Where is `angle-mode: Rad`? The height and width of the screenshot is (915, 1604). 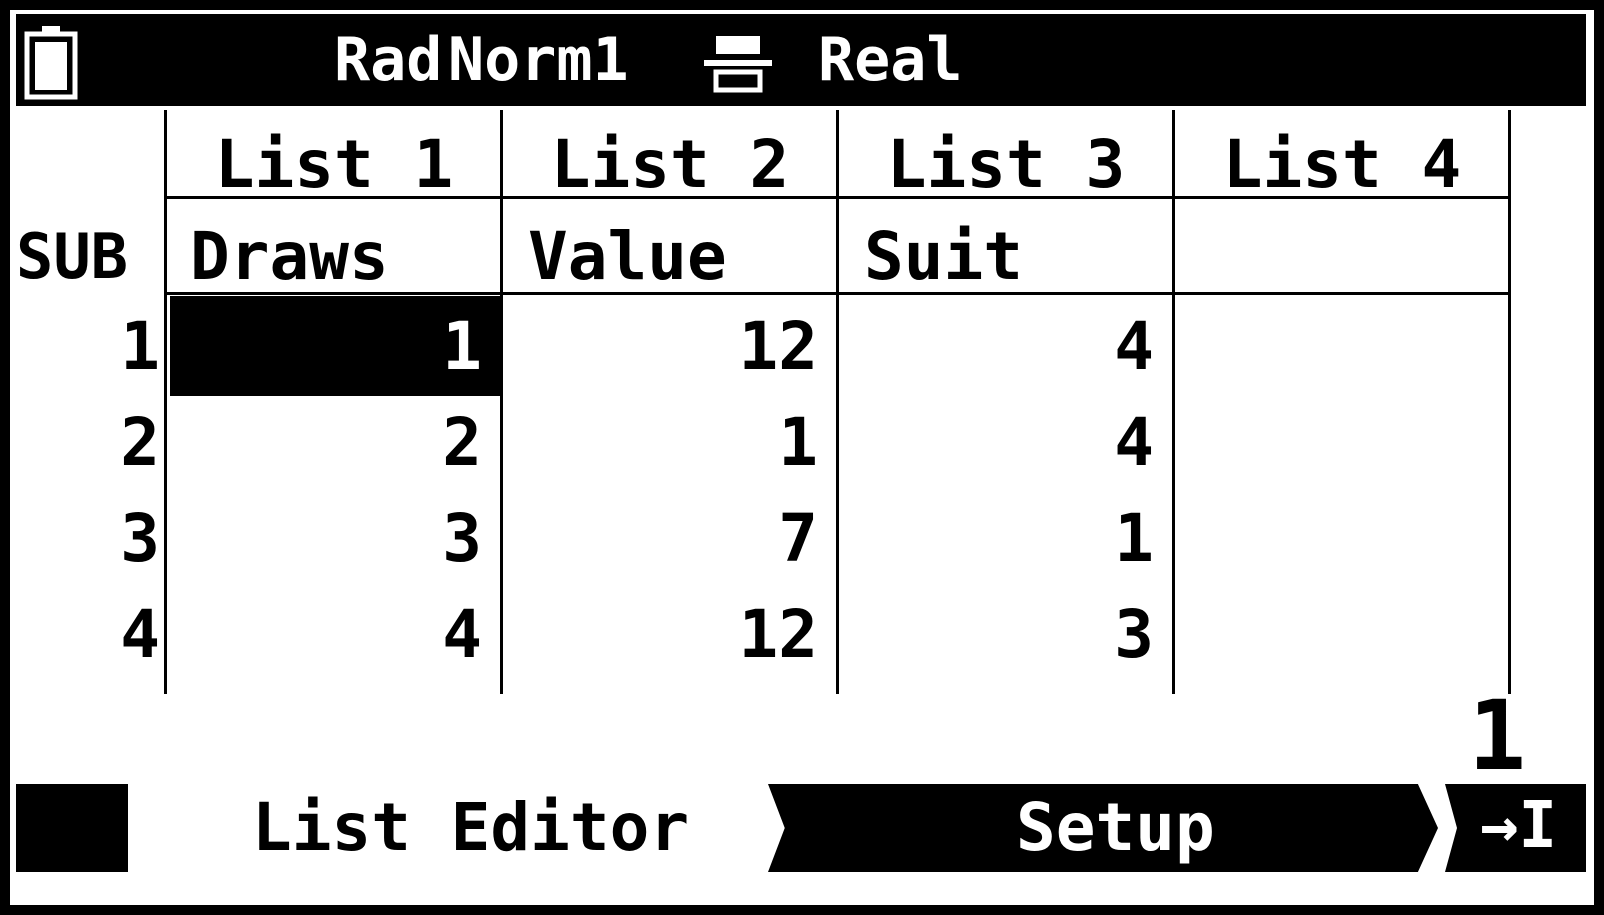 angle-mode: Rad is located at coordinates (388, 60).